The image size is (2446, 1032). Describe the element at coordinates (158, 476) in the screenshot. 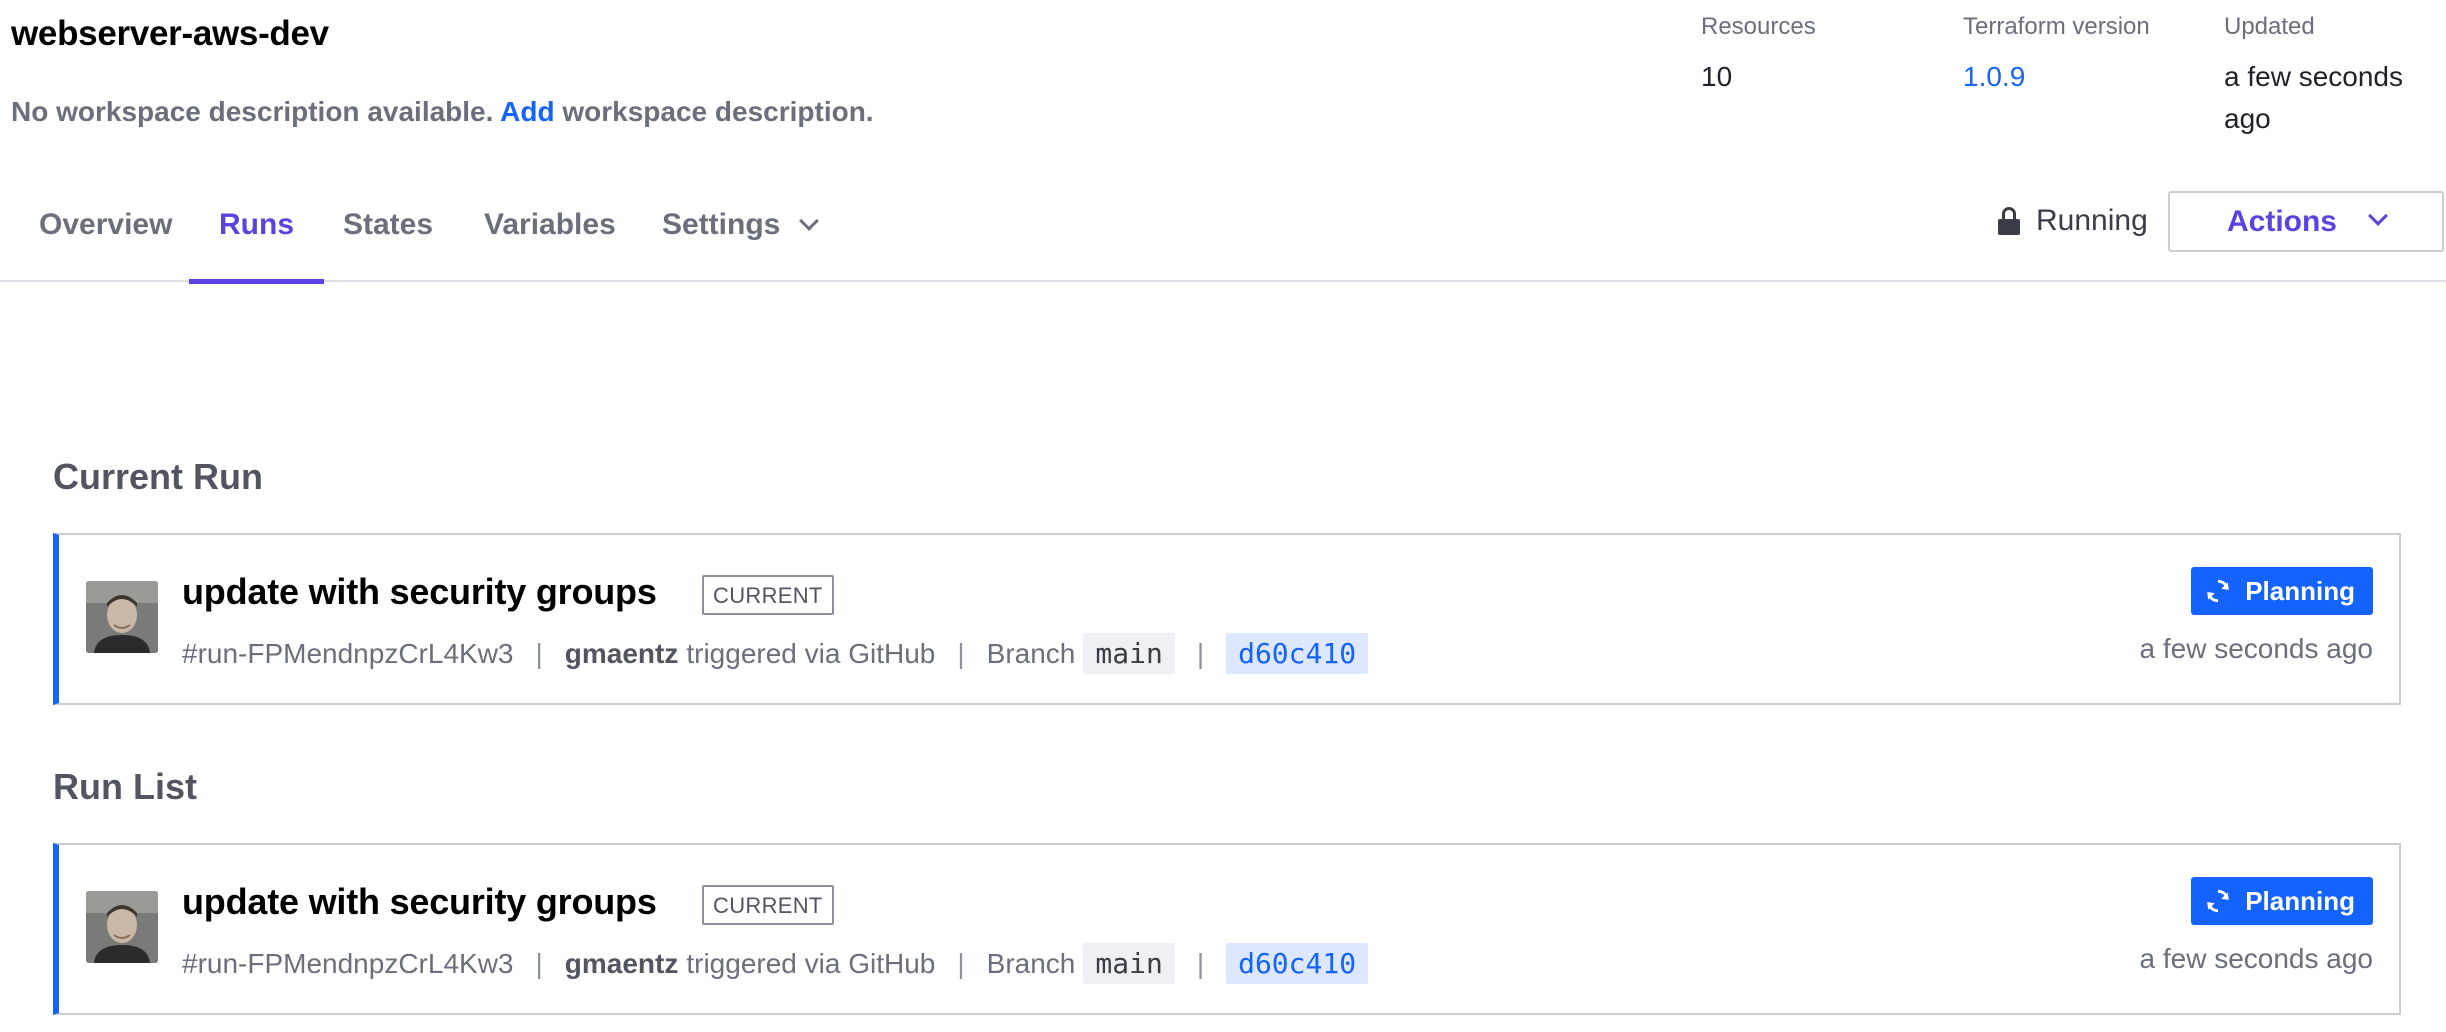

I see `current-run-heading: Current Run` at that location.